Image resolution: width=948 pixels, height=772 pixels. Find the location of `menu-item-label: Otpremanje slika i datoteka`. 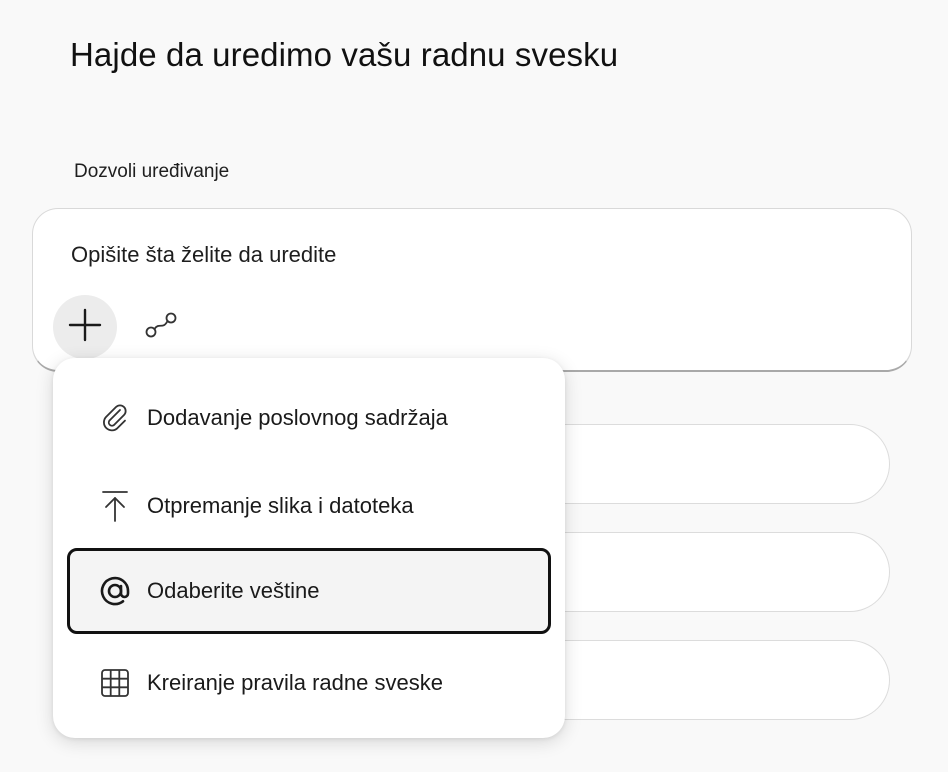

menu-item-label: Otpremanje slika i datoteka is located at coordinates (280, 505).